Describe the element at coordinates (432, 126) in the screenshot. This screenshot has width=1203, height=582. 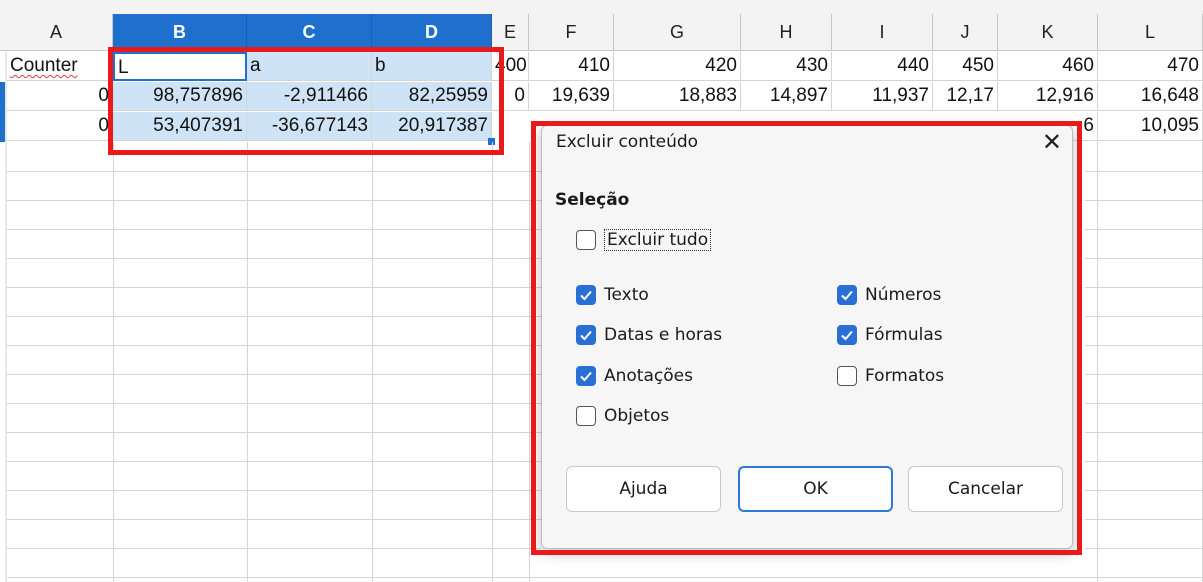
I see `cell-d3: 20,917387` at that location.